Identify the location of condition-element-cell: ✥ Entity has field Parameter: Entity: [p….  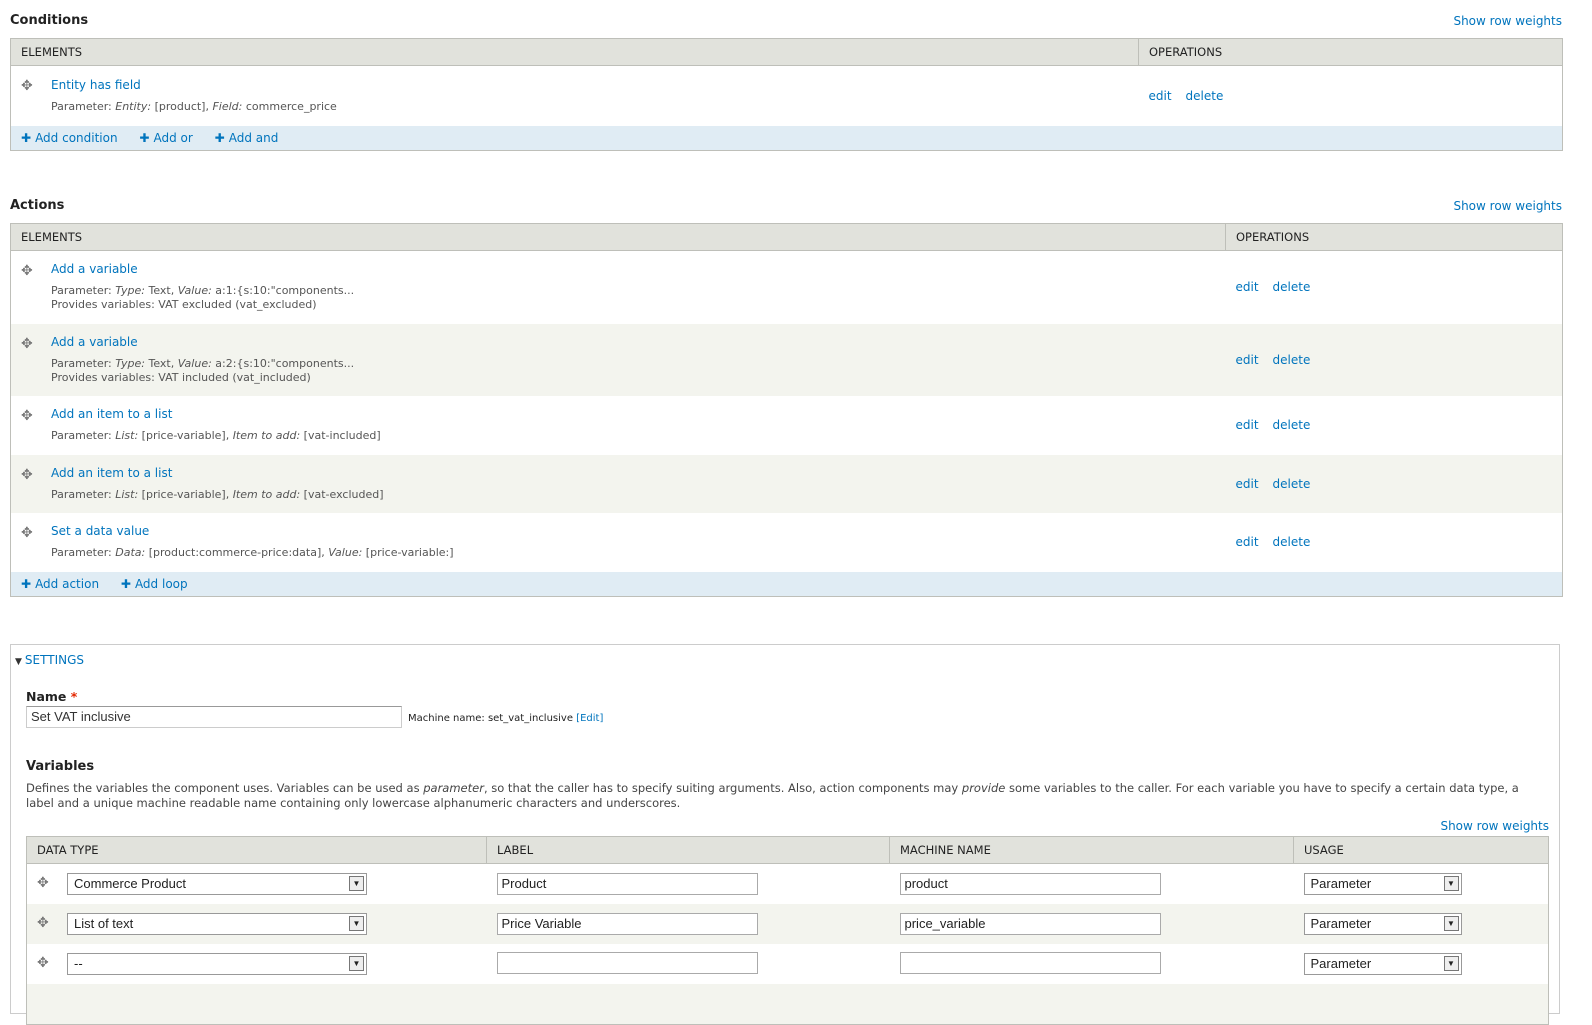
(574, 95).